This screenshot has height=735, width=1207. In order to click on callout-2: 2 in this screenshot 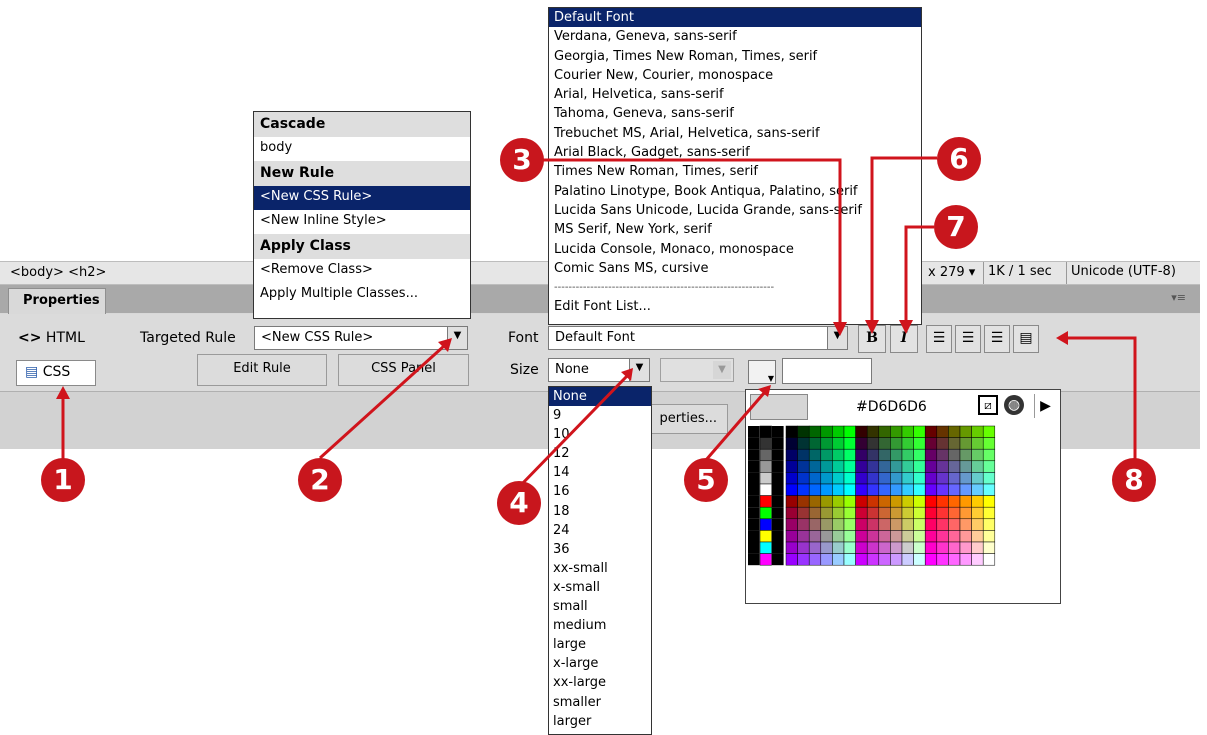, I will do `click(320, 480)`.